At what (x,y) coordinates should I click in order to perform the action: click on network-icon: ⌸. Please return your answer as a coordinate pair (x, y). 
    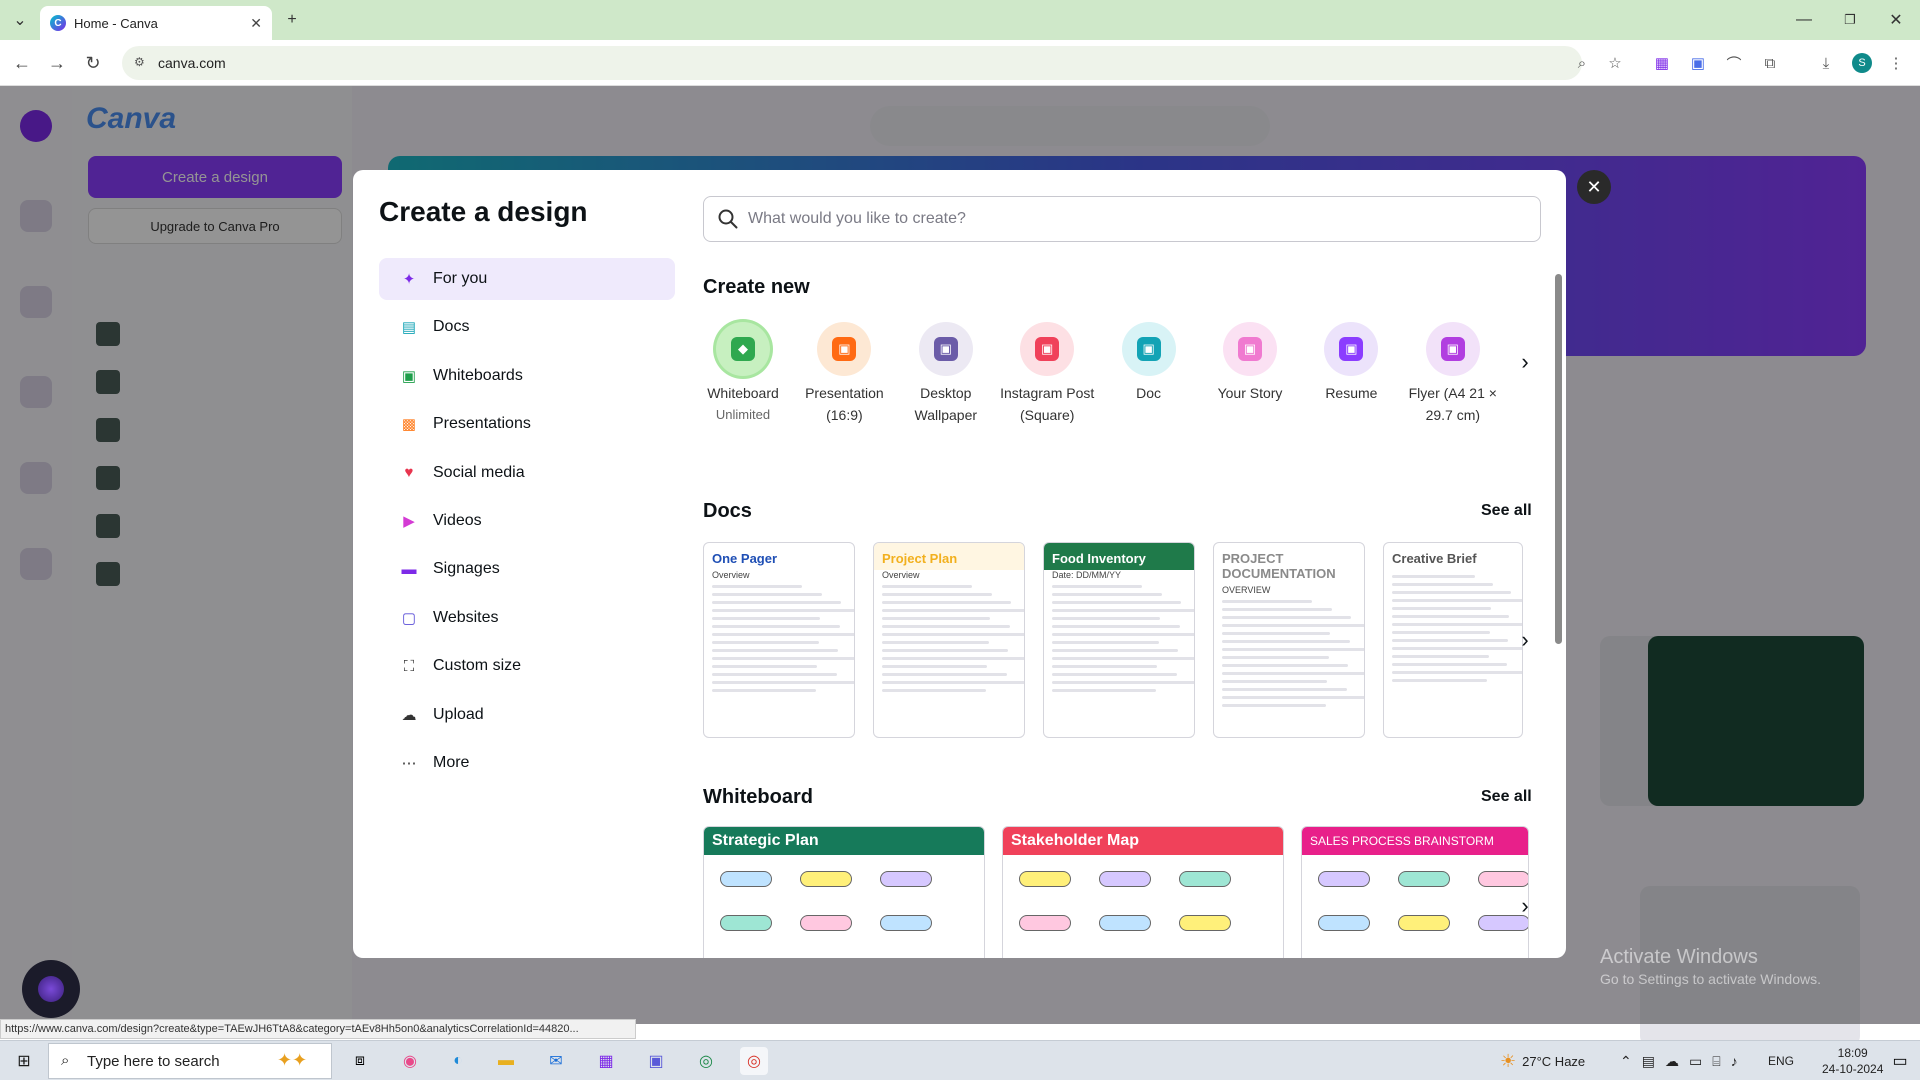
    Looking at the image, I should click on (1716, 1061).